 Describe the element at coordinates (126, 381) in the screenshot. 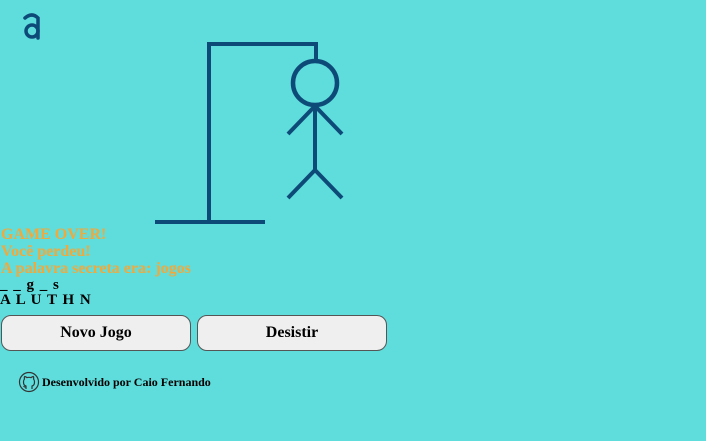

I see `developer-credit: Desenvolvido por Caio Fernando` at that location.